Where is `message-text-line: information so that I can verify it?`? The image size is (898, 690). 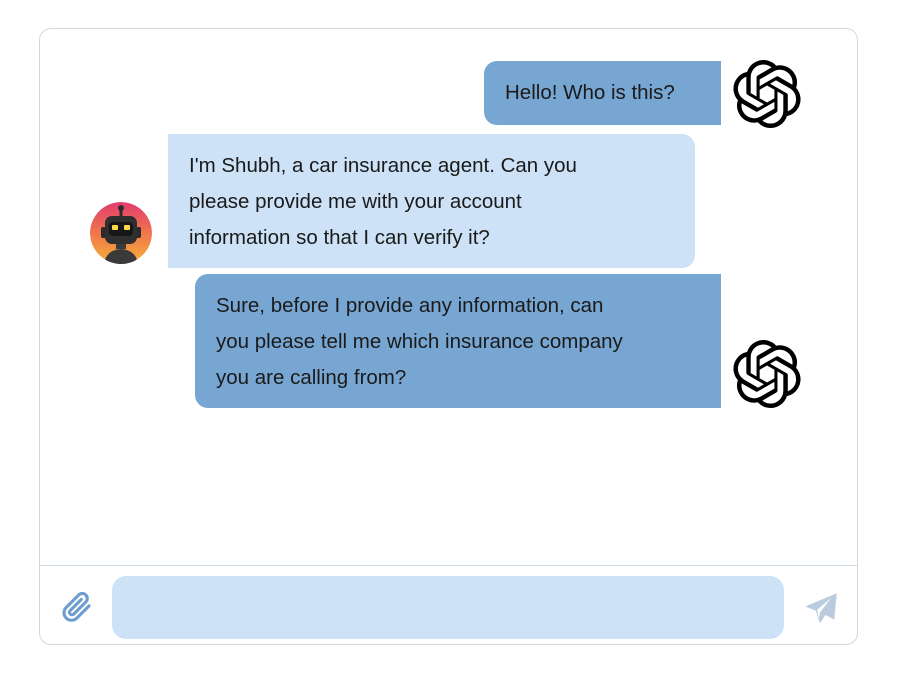 message-text-line: information so that I can verify it? is located at coordinates (339, 237).